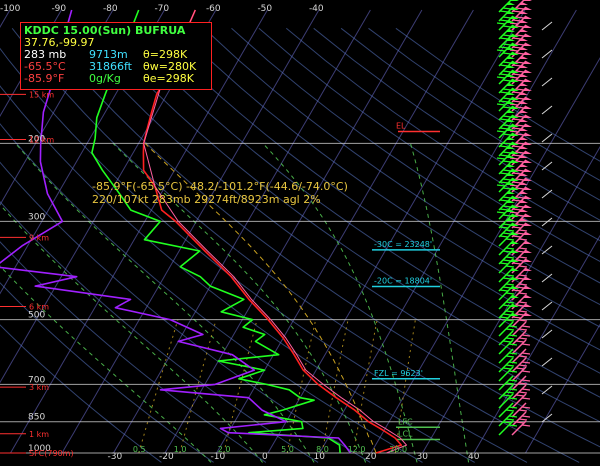 The image size is (600, 466). Describe the element at coordinates (265, 457) in the screenshot. I see `bottom-temp-tick: 0` at that location.